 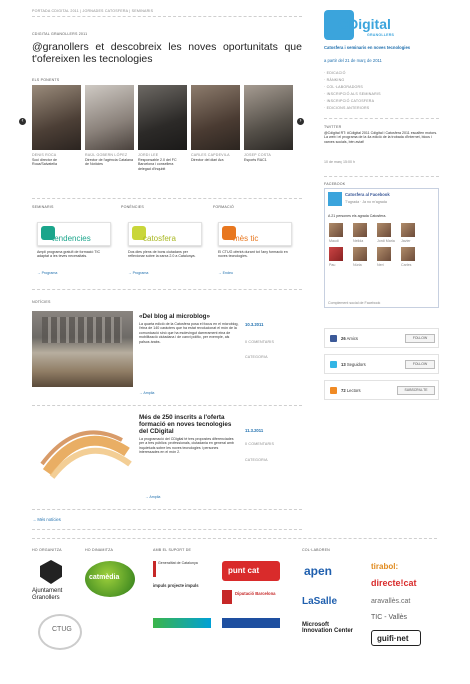 I want to click on fb-fan-name: Jordi Maria, so click(x=386, y=241).